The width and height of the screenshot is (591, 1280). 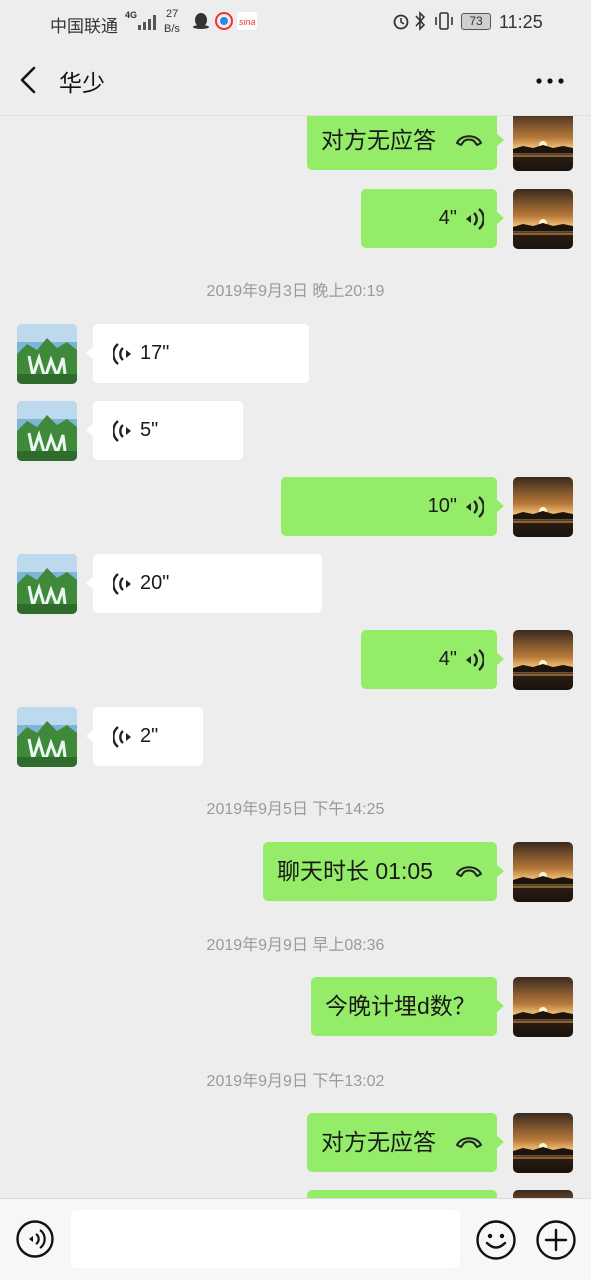 What do you see at coordinates (295, 809) in the screenshot?
I see `timestamp: 2019年9月5日 下午14:25` at bounding box center [295, 809].